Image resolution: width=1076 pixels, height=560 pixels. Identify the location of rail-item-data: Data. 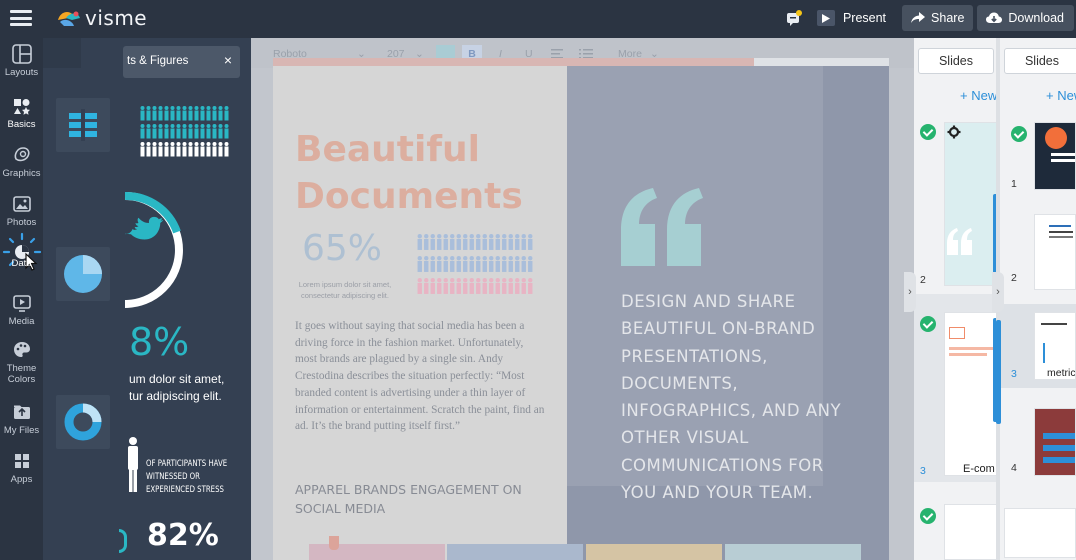
(21, 251).